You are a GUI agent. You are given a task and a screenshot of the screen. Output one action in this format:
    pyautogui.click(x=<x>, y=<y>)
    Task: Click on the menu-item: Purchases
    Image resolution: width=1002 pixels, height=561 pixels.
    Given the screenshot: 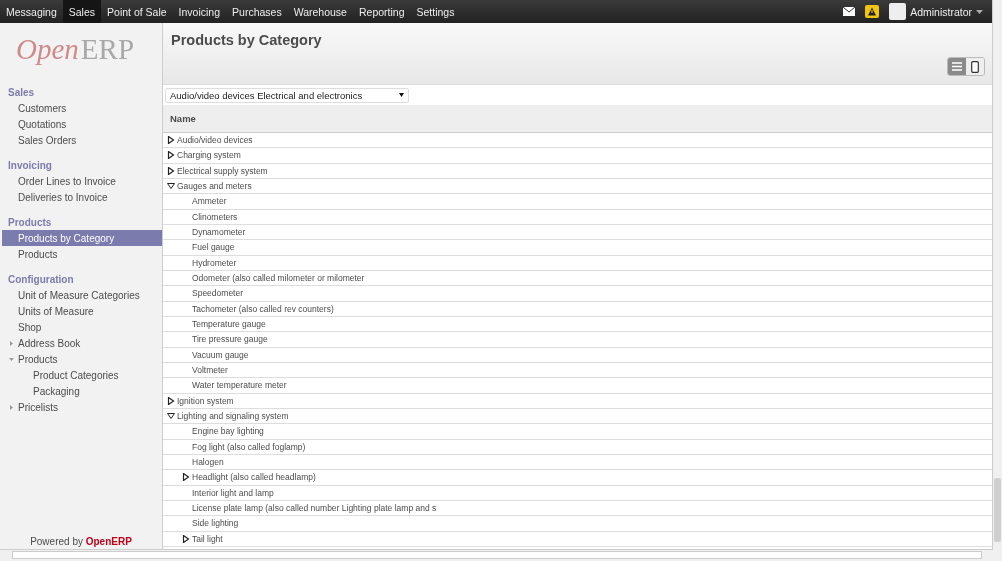 What is the action you would take?
    pyautogui.click(x=257, y=11)
    